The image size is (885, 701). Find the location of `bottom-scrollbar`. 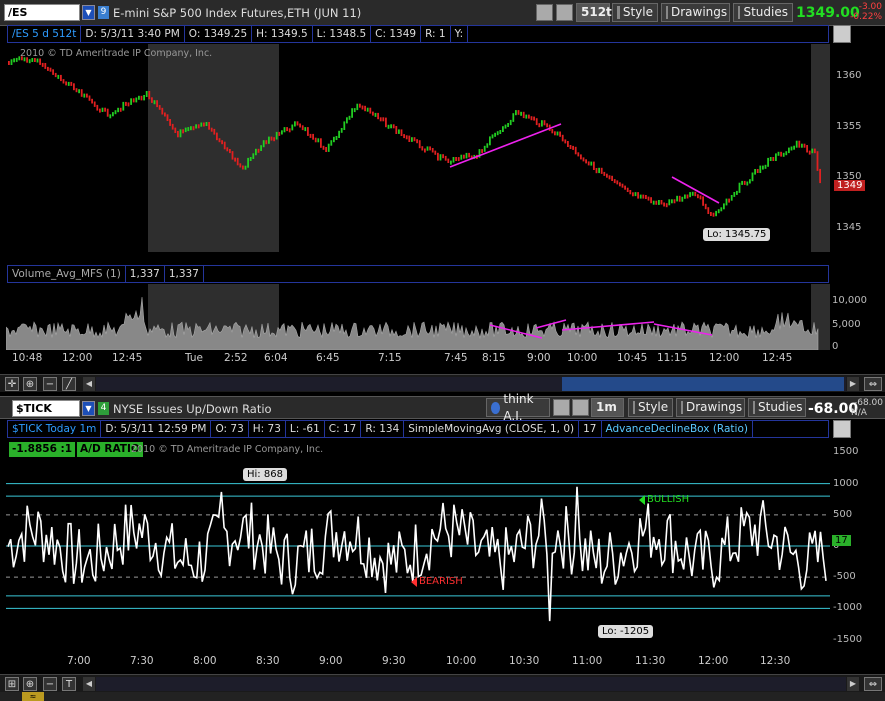

bottom-scrollbar is located at coordinates (471, 684).